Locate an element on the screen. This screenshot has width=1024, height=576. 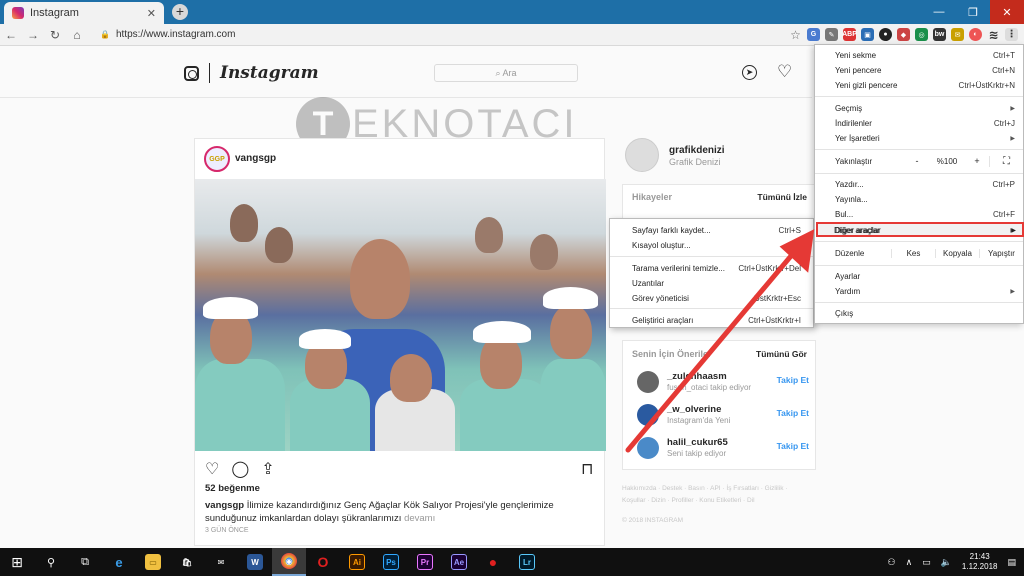
tray-arrow-icon: ∧ is located at coordinates (909, 562).